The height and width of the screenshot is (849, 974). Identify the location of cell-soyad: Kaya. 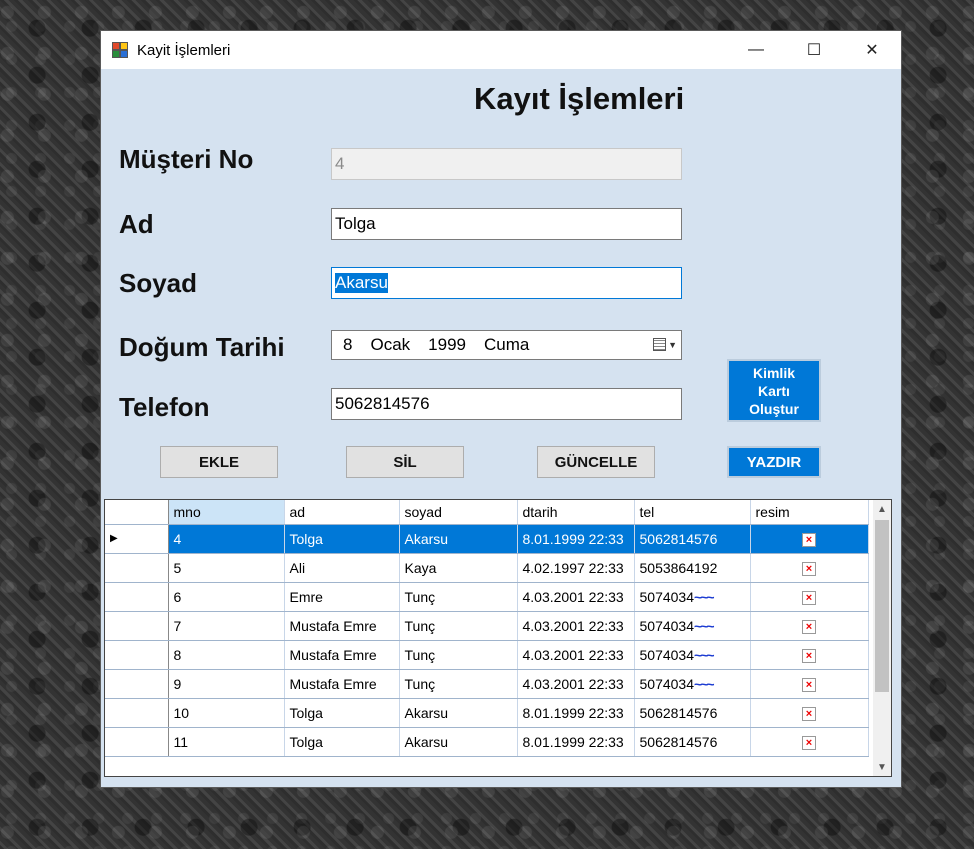
(458, 568).